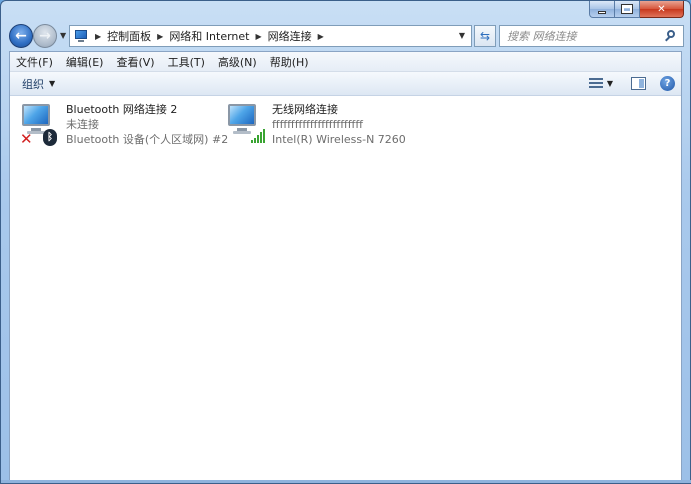 This screenshot has width=691, height=484. I want to click on close-icon: ✕, so click(661, 9).